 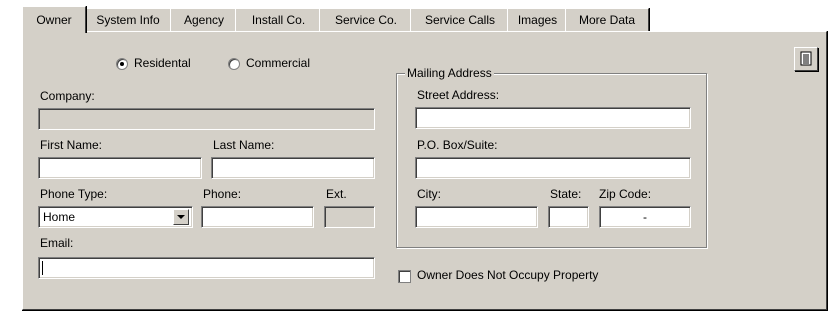 What do you see at coordinates (553, 168) in the screenshot?
I see `po-box-field` at bounding box center [553, 168].